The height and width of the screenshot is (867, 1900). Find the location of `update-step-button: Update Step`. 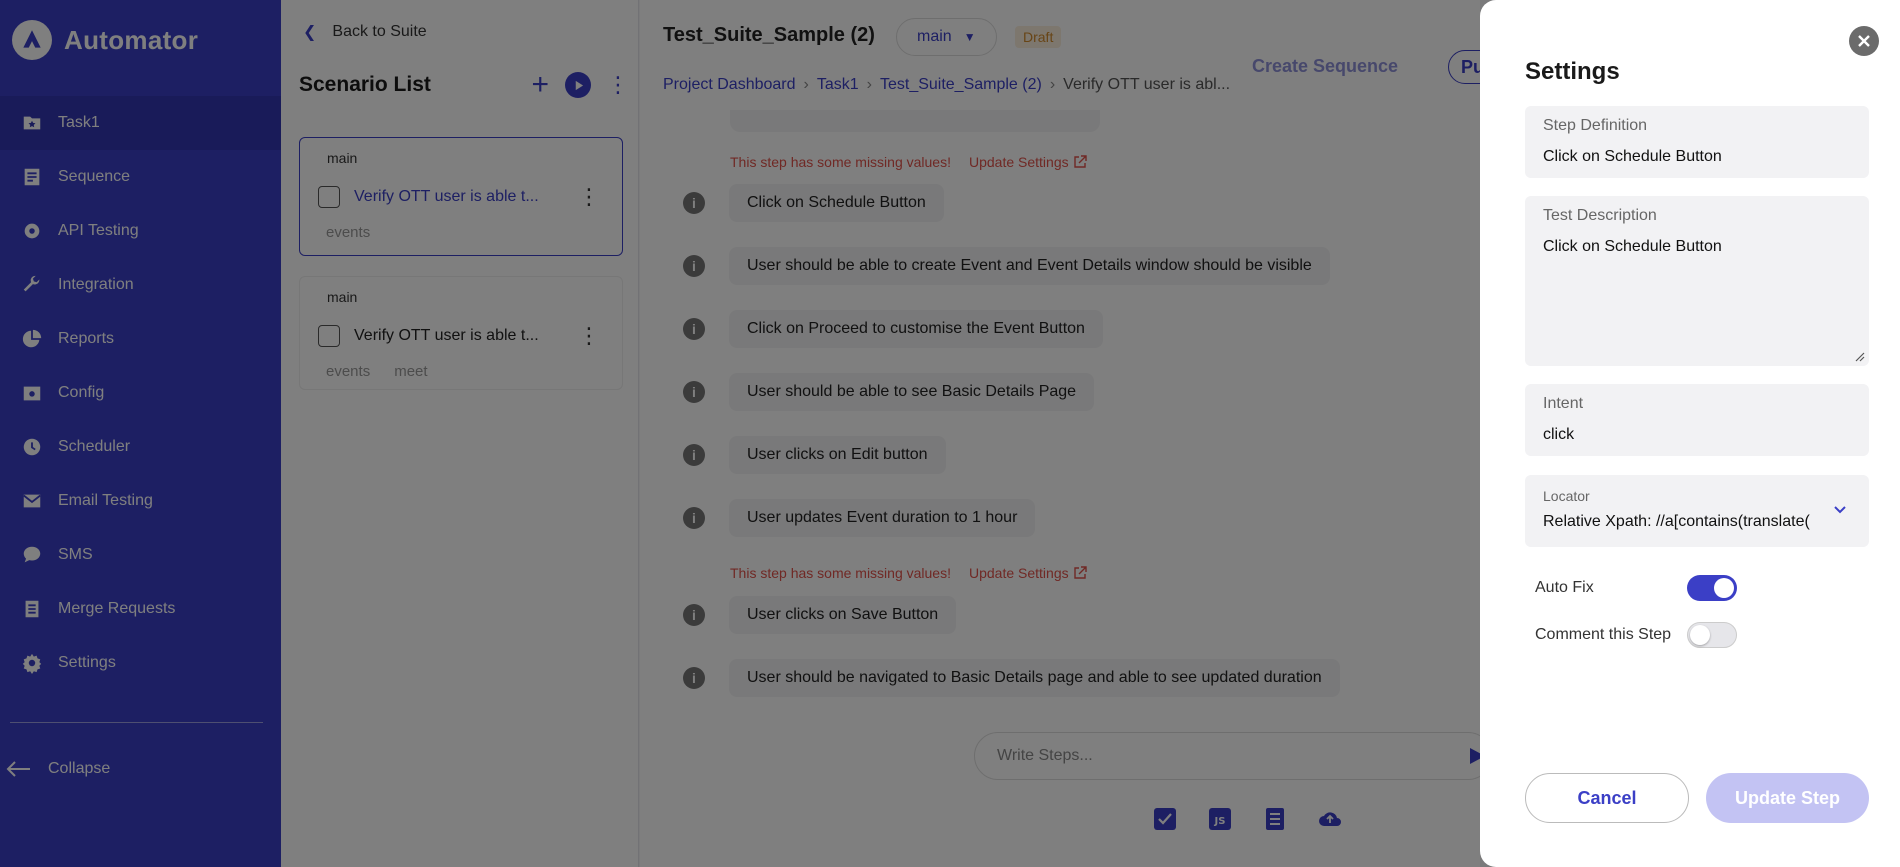

update-step-button: Update Step is located at coordinates (1787, 798).